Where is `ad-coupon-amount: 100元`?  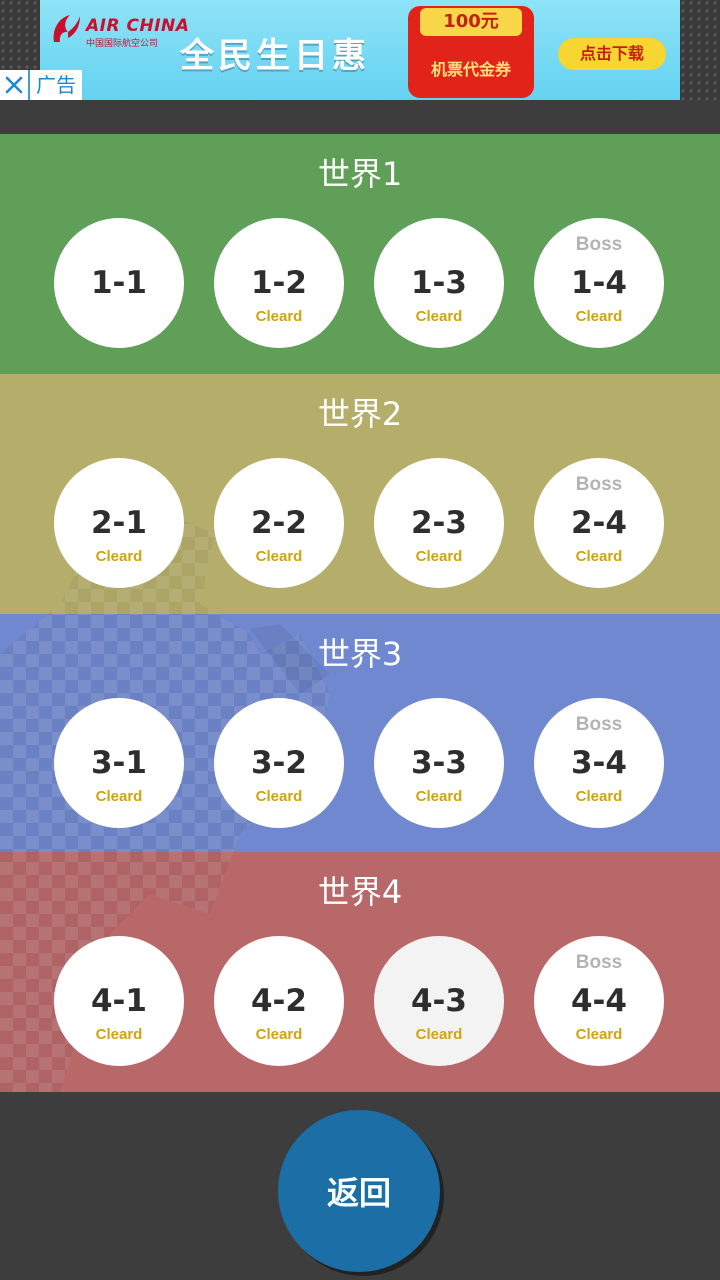
ad-coupon-amount: 100元 is located at coordinates (471, 22).